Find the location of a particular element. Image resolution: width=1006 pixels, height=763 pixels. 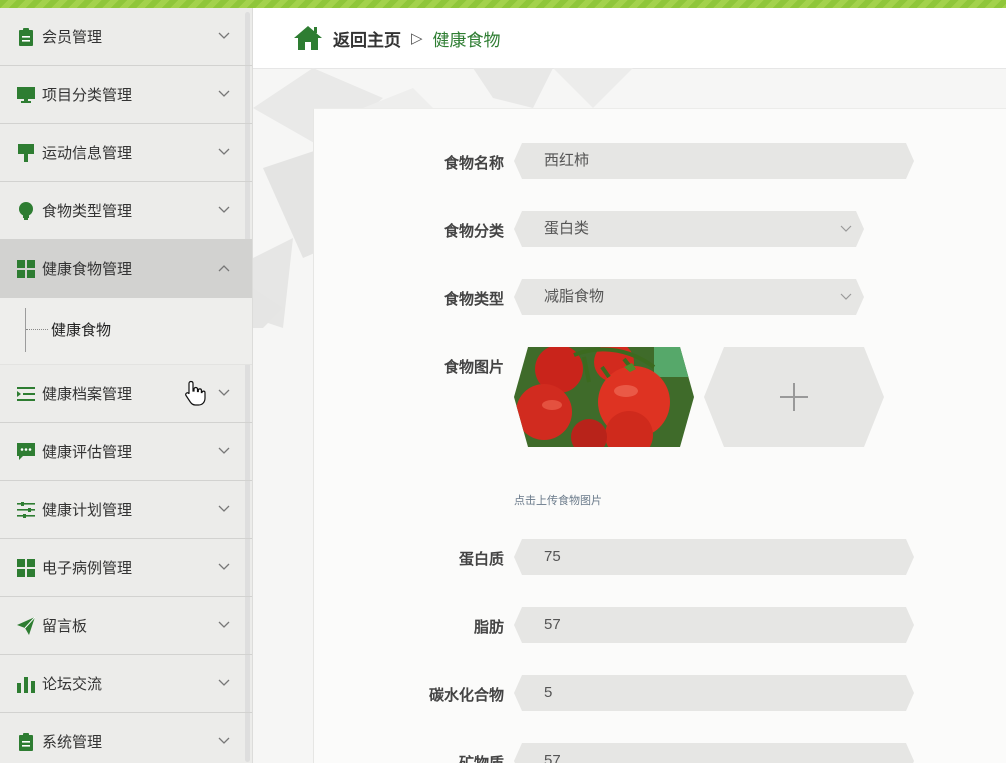

sidebar-item-health-plan: 健康计划管理 is located at coordinates (126, 510).